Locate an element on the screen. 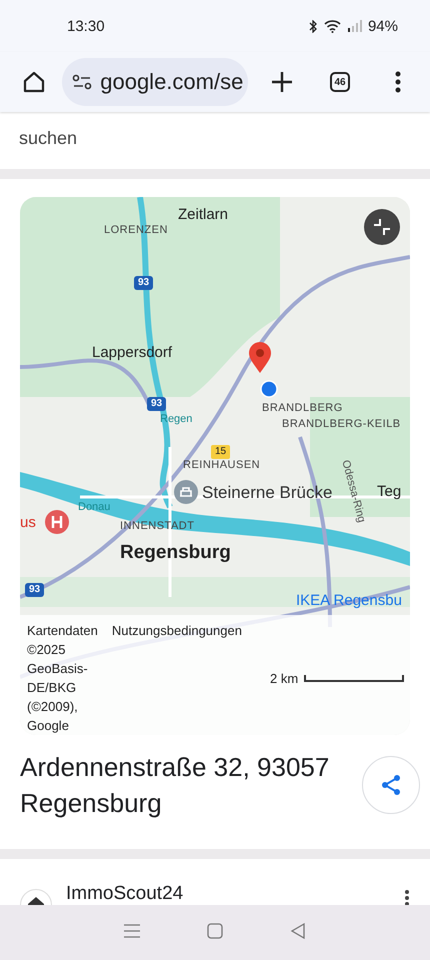 The height and width of the screenshot is (960, 430). river-label: Donau is located at coordinates (94, 507).